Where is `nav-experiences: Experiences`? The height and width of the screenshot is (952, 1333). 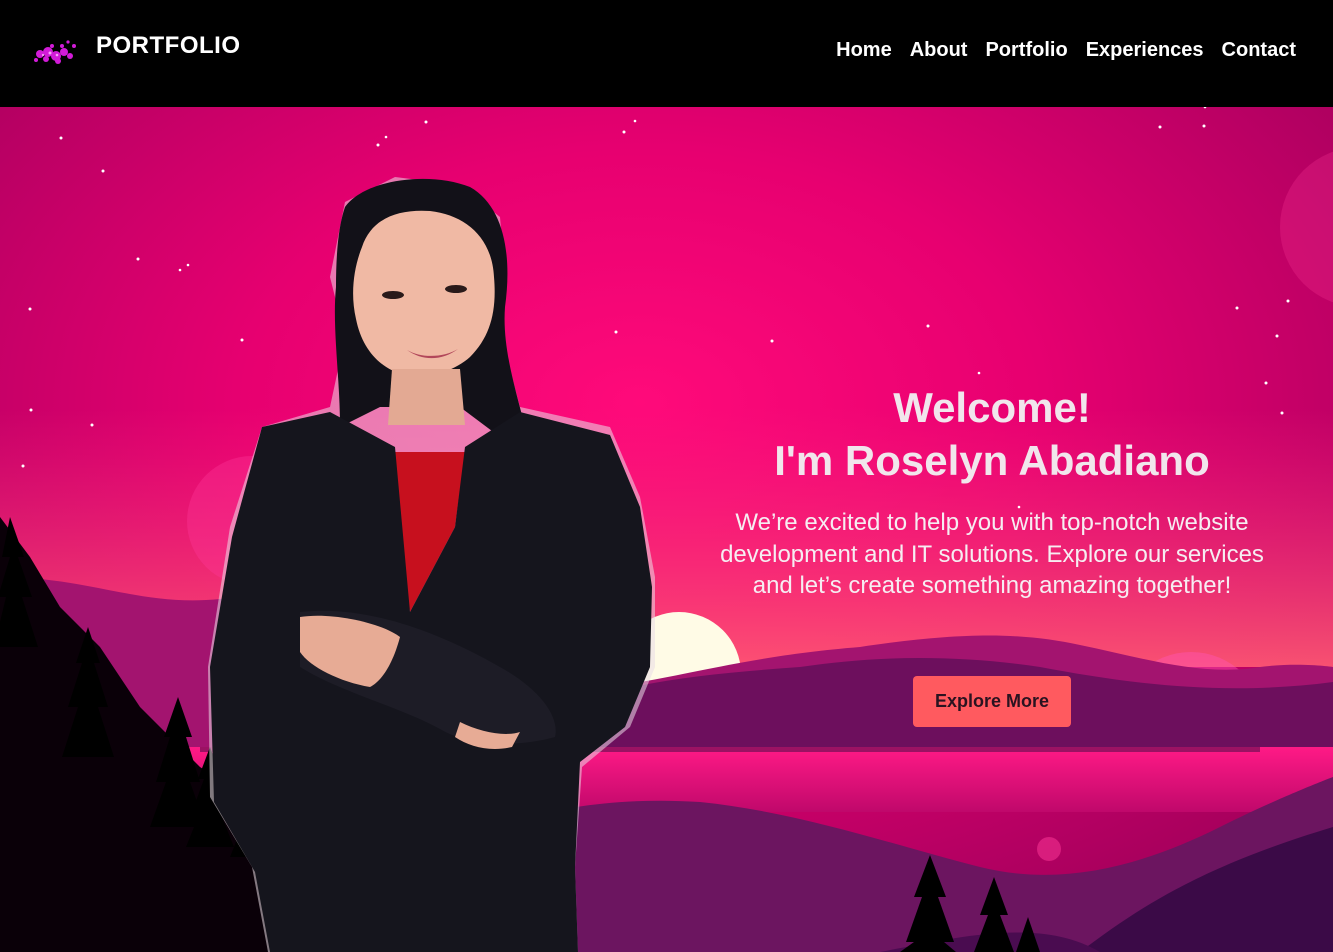 nav-experiences: Experiences is located at coordinates (1145, 50).